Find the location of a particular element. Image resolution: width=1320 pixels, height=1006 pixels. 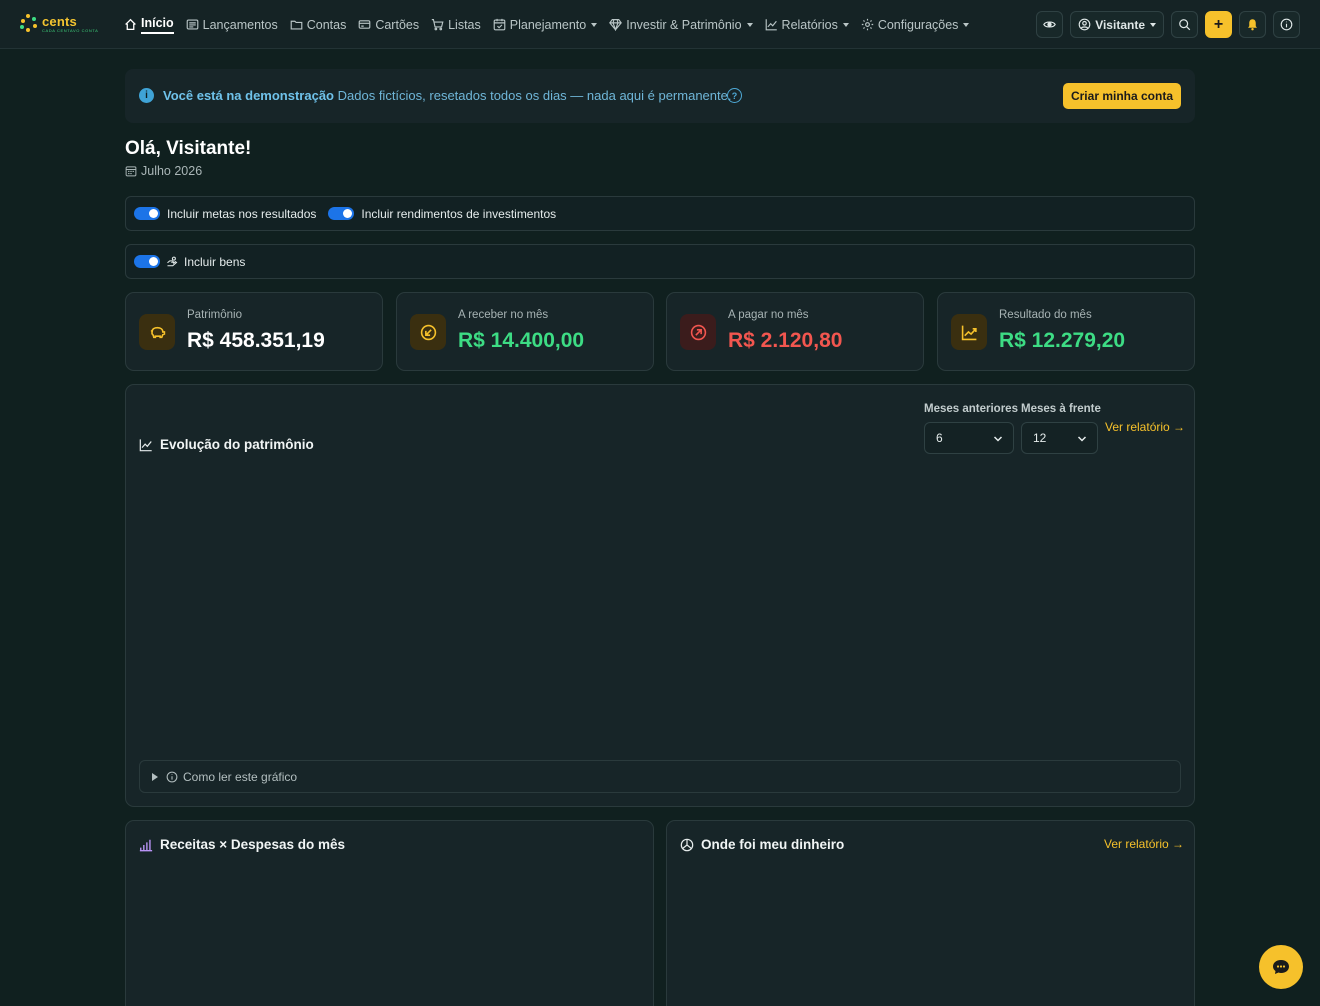

current-month: Julho 2026 is located at coordinates (163, 171).